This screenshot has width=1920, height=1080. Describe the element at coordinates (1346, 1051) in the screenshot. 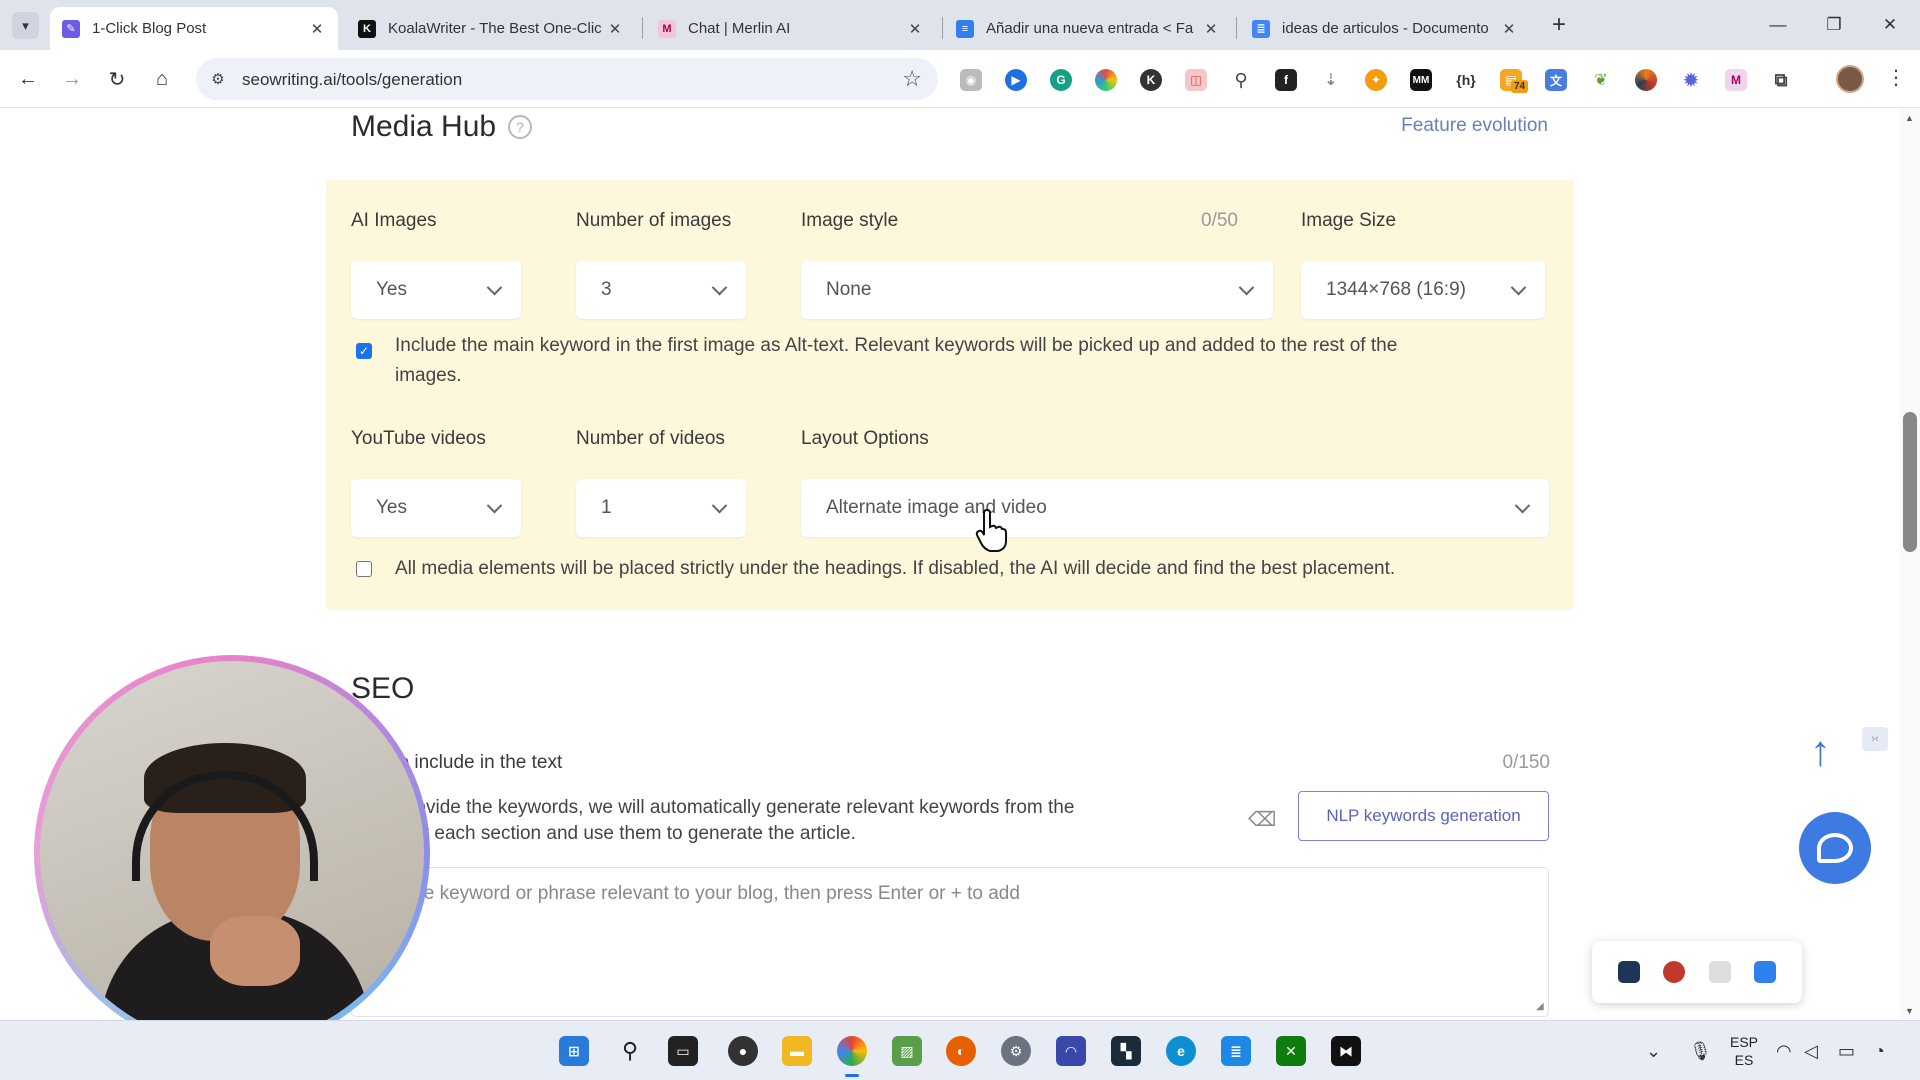

I see `capcut-icon: ⧓` at that location.